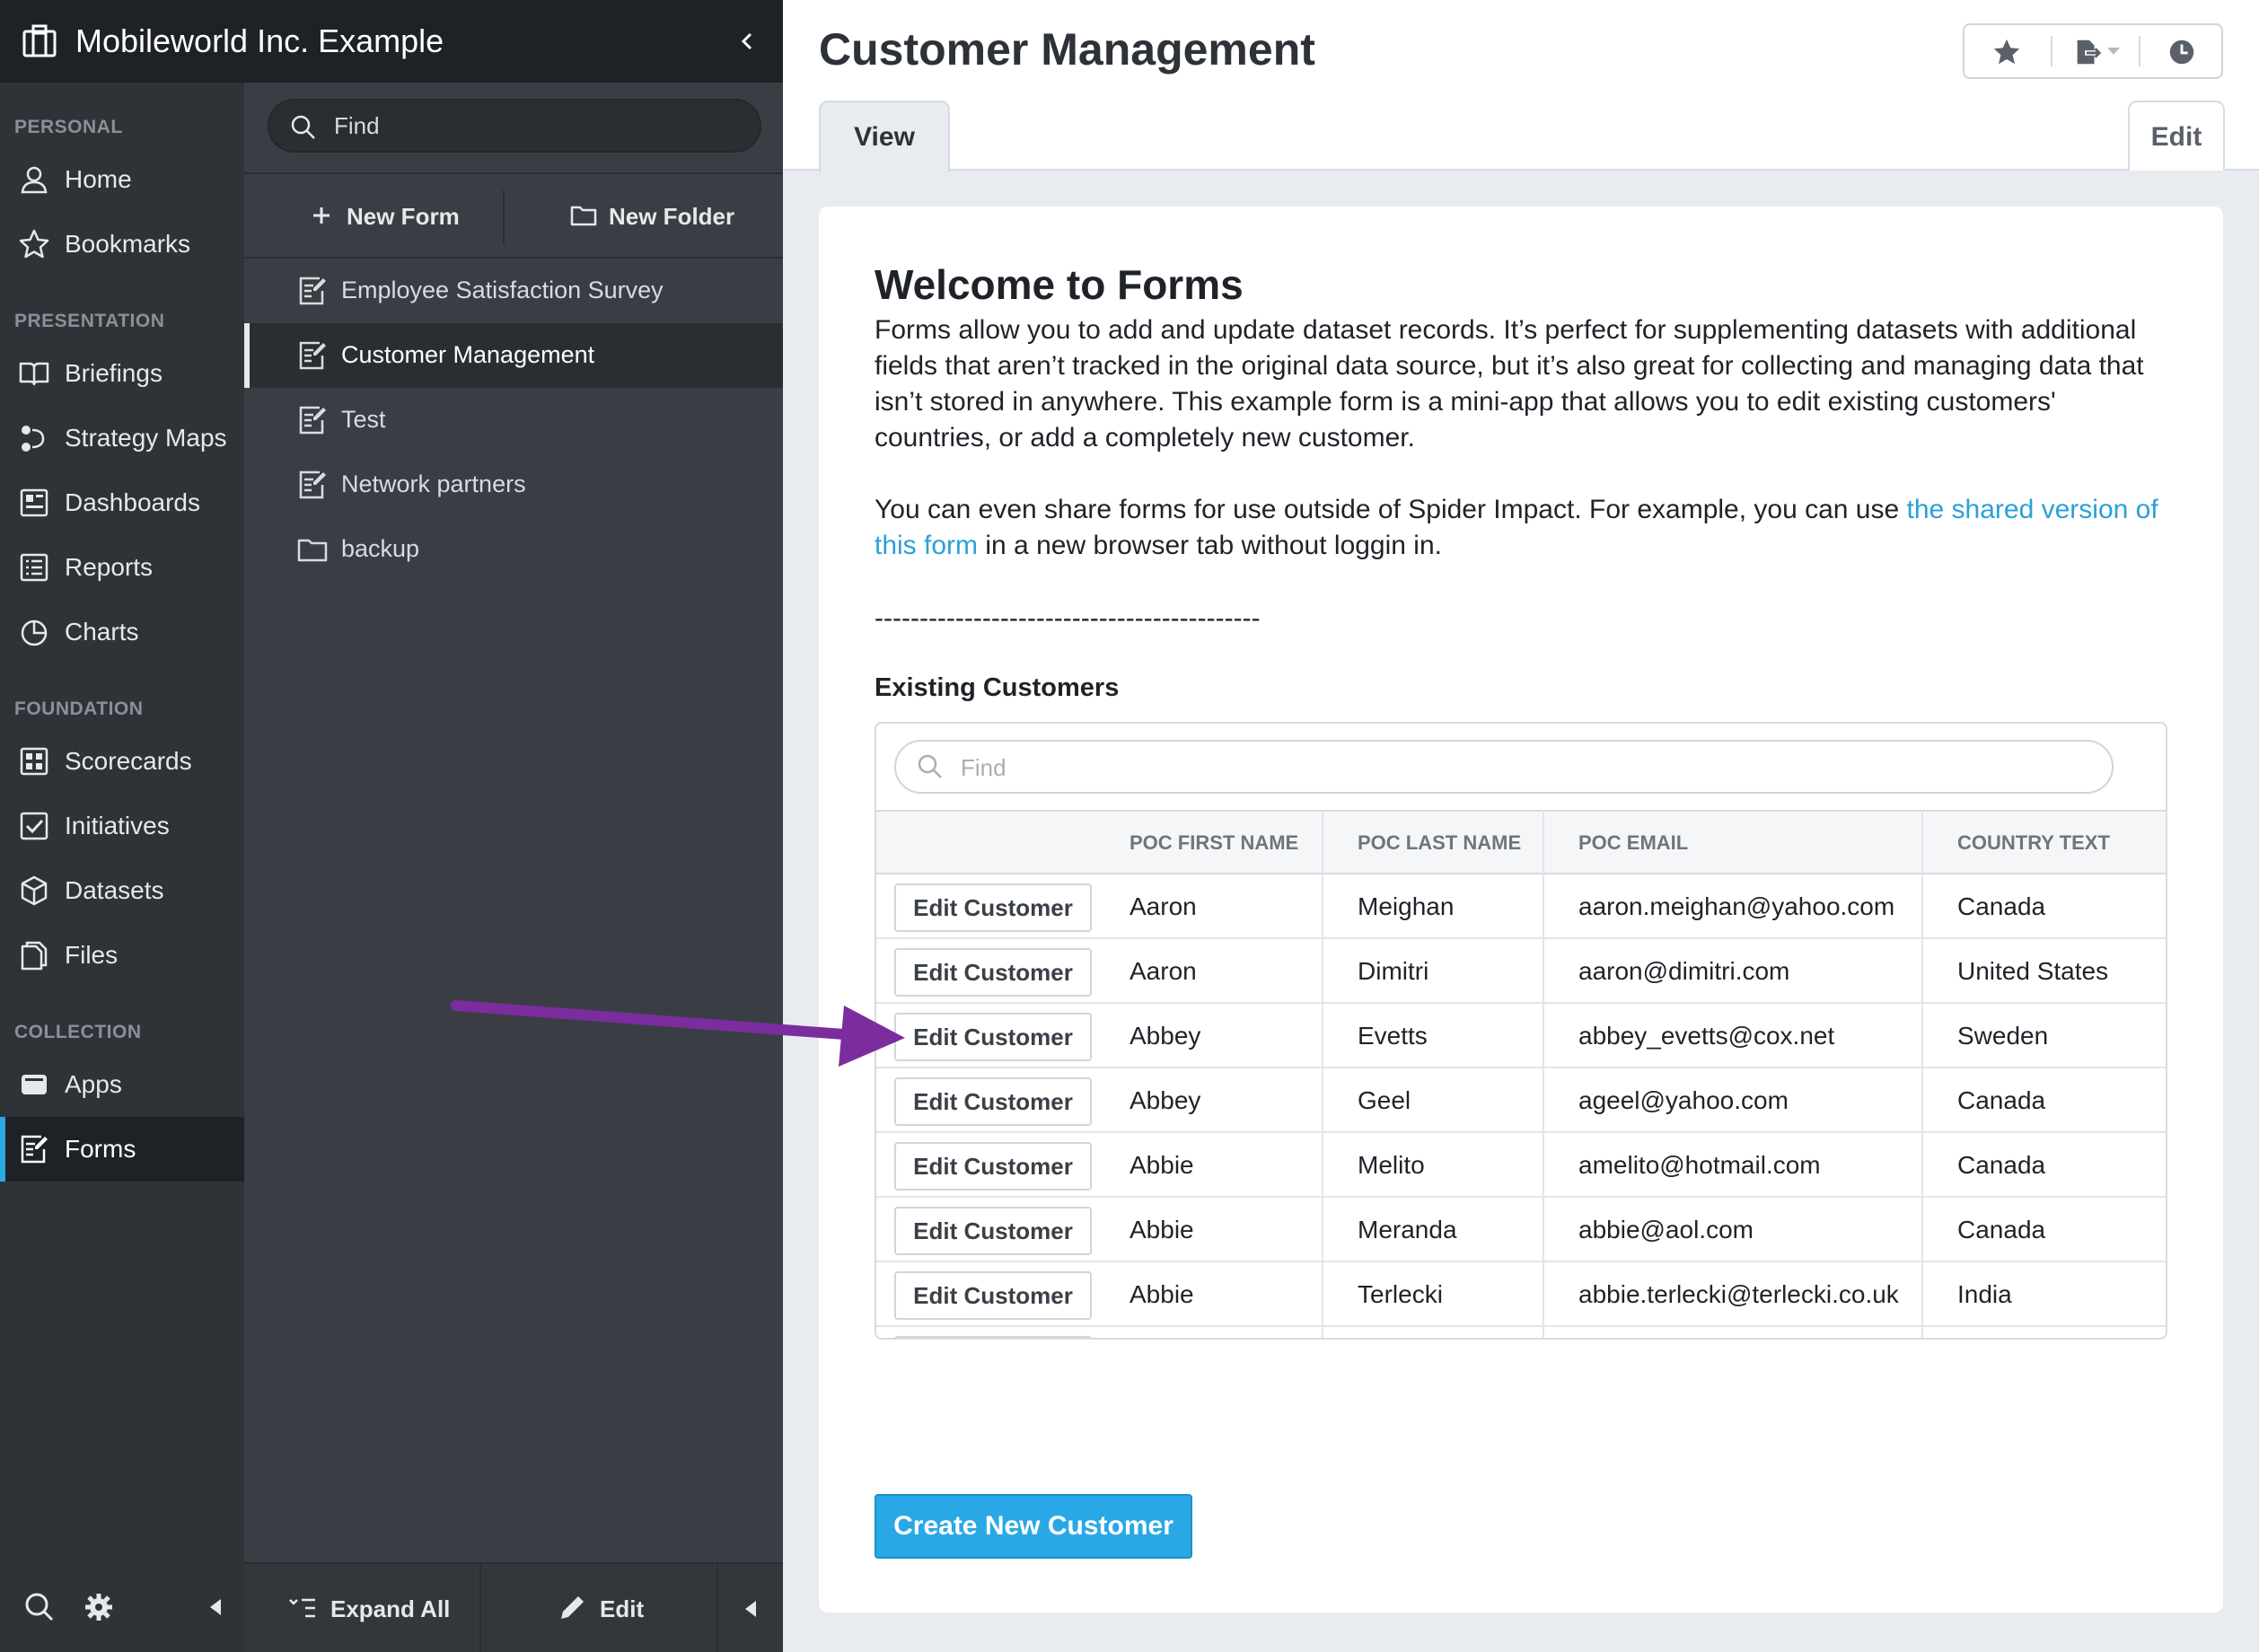  I want to click on table-search, so click(1504, 767).